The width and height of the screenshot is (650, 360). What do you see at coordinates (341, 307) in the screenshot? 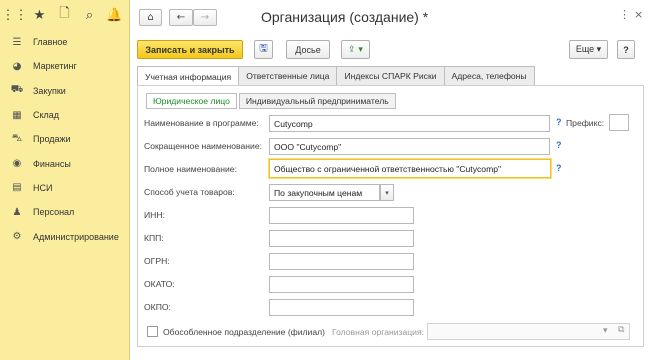
I see `okpo-field` at bounding box center [341, 307].